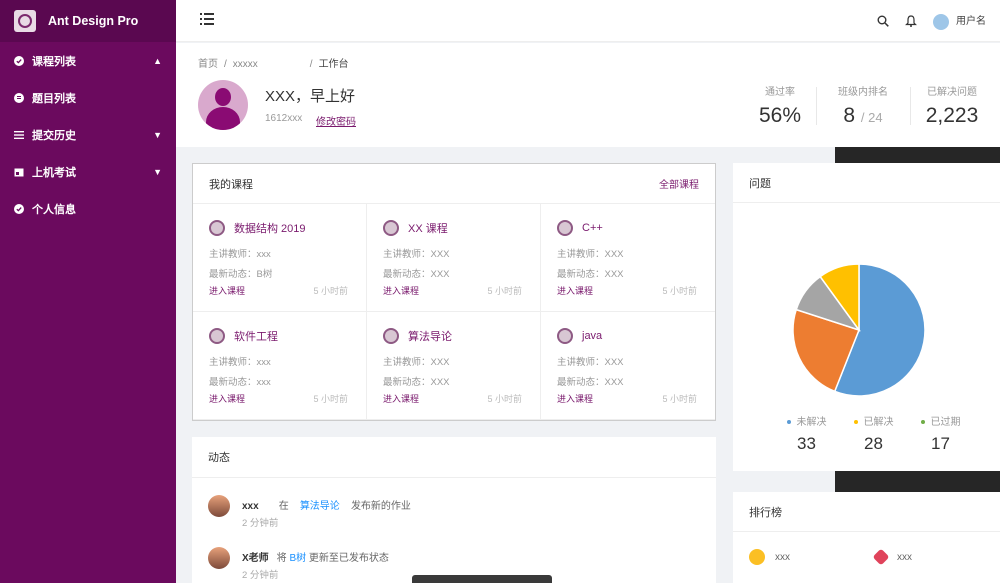 The width and height of the screenshot is (1000, 583). What do you see at coordinates (760, 183) in the screenshot?
I see `card-title: 问题` at bounding box center [760, 183].